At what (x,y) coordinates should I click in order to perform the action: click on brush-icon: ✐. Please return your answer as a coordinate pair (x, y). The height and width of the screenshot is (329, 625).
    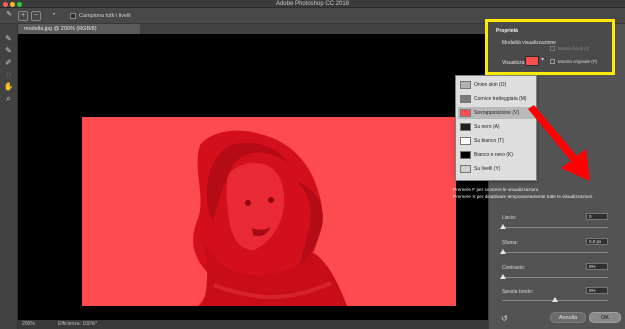
    Looking at the image, I should click on (8, 63).